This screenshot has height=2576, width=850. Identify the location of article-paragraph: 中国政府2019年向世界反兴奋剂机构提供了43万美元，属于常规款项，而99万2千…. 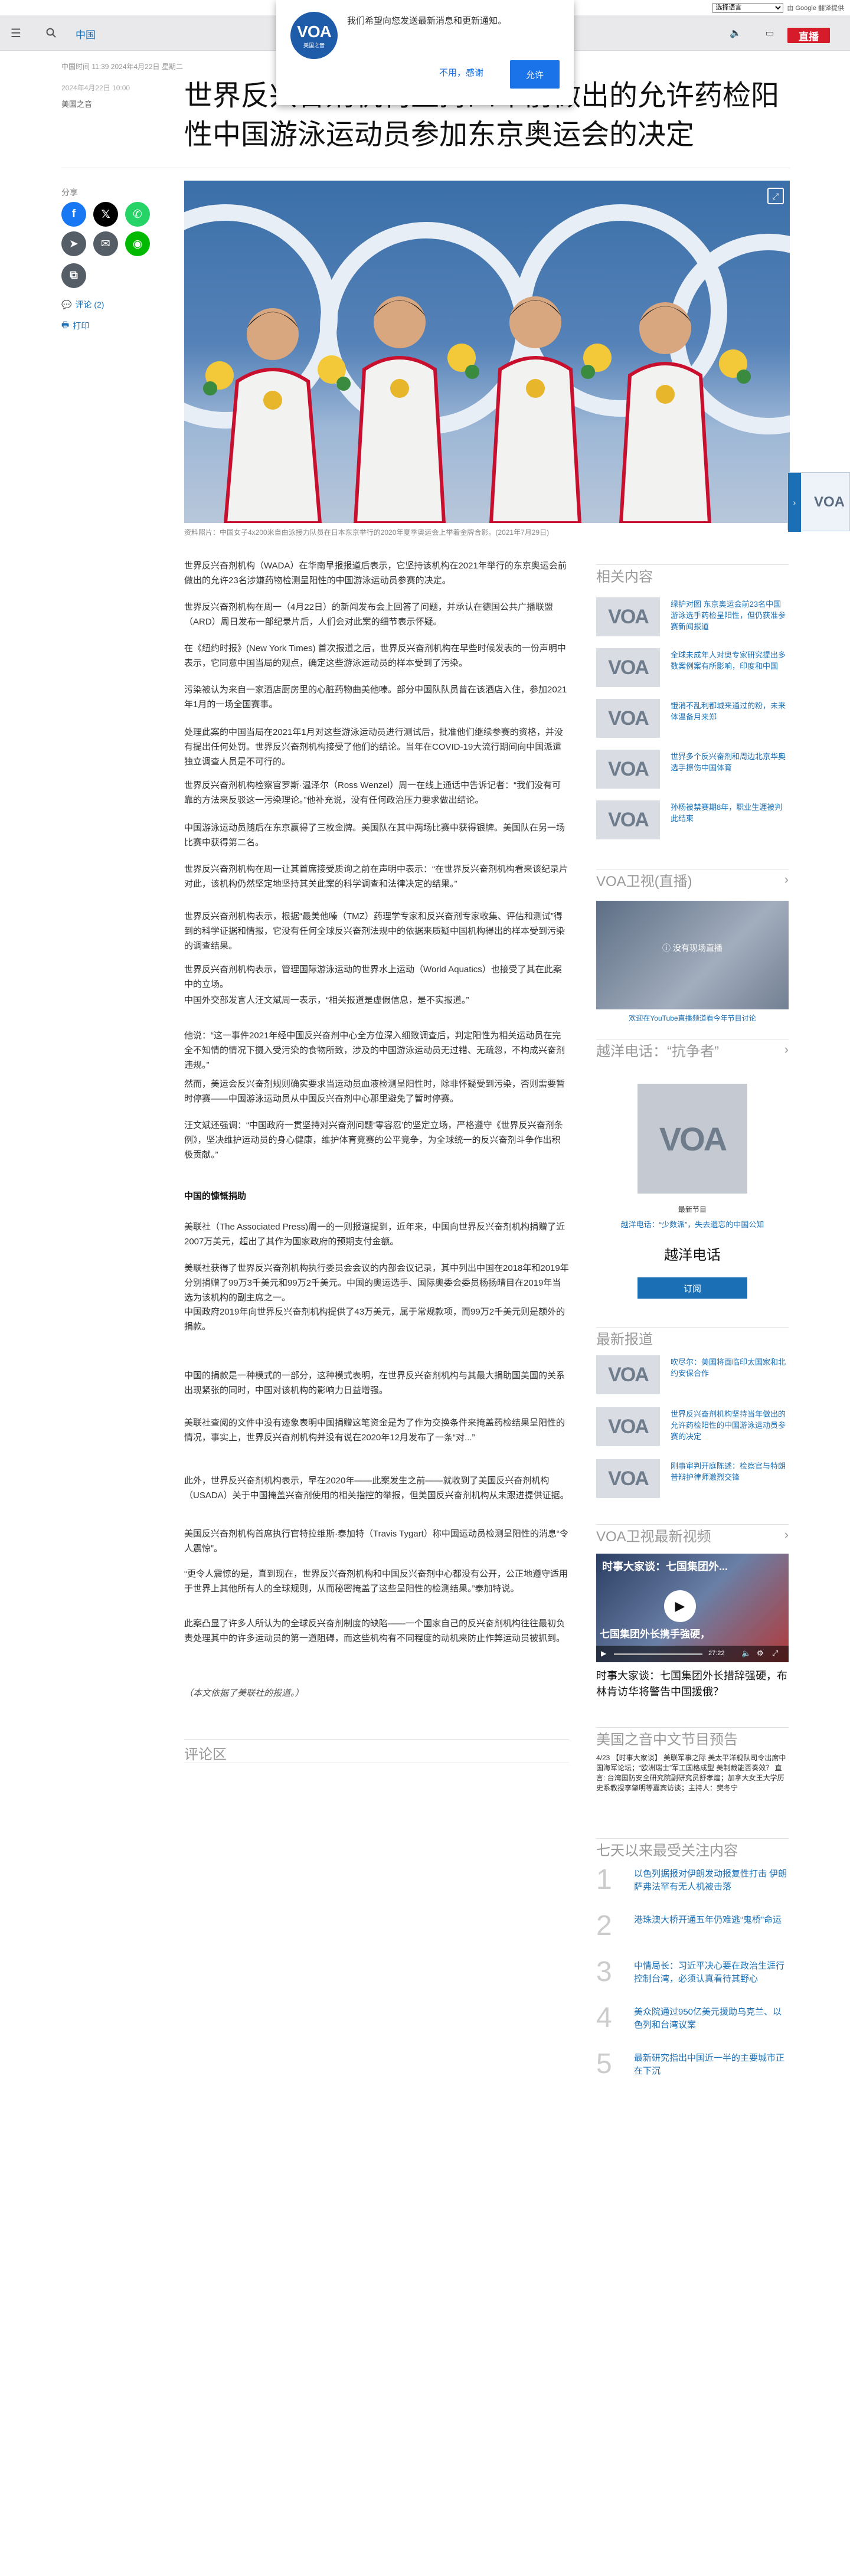
(374, 1319).